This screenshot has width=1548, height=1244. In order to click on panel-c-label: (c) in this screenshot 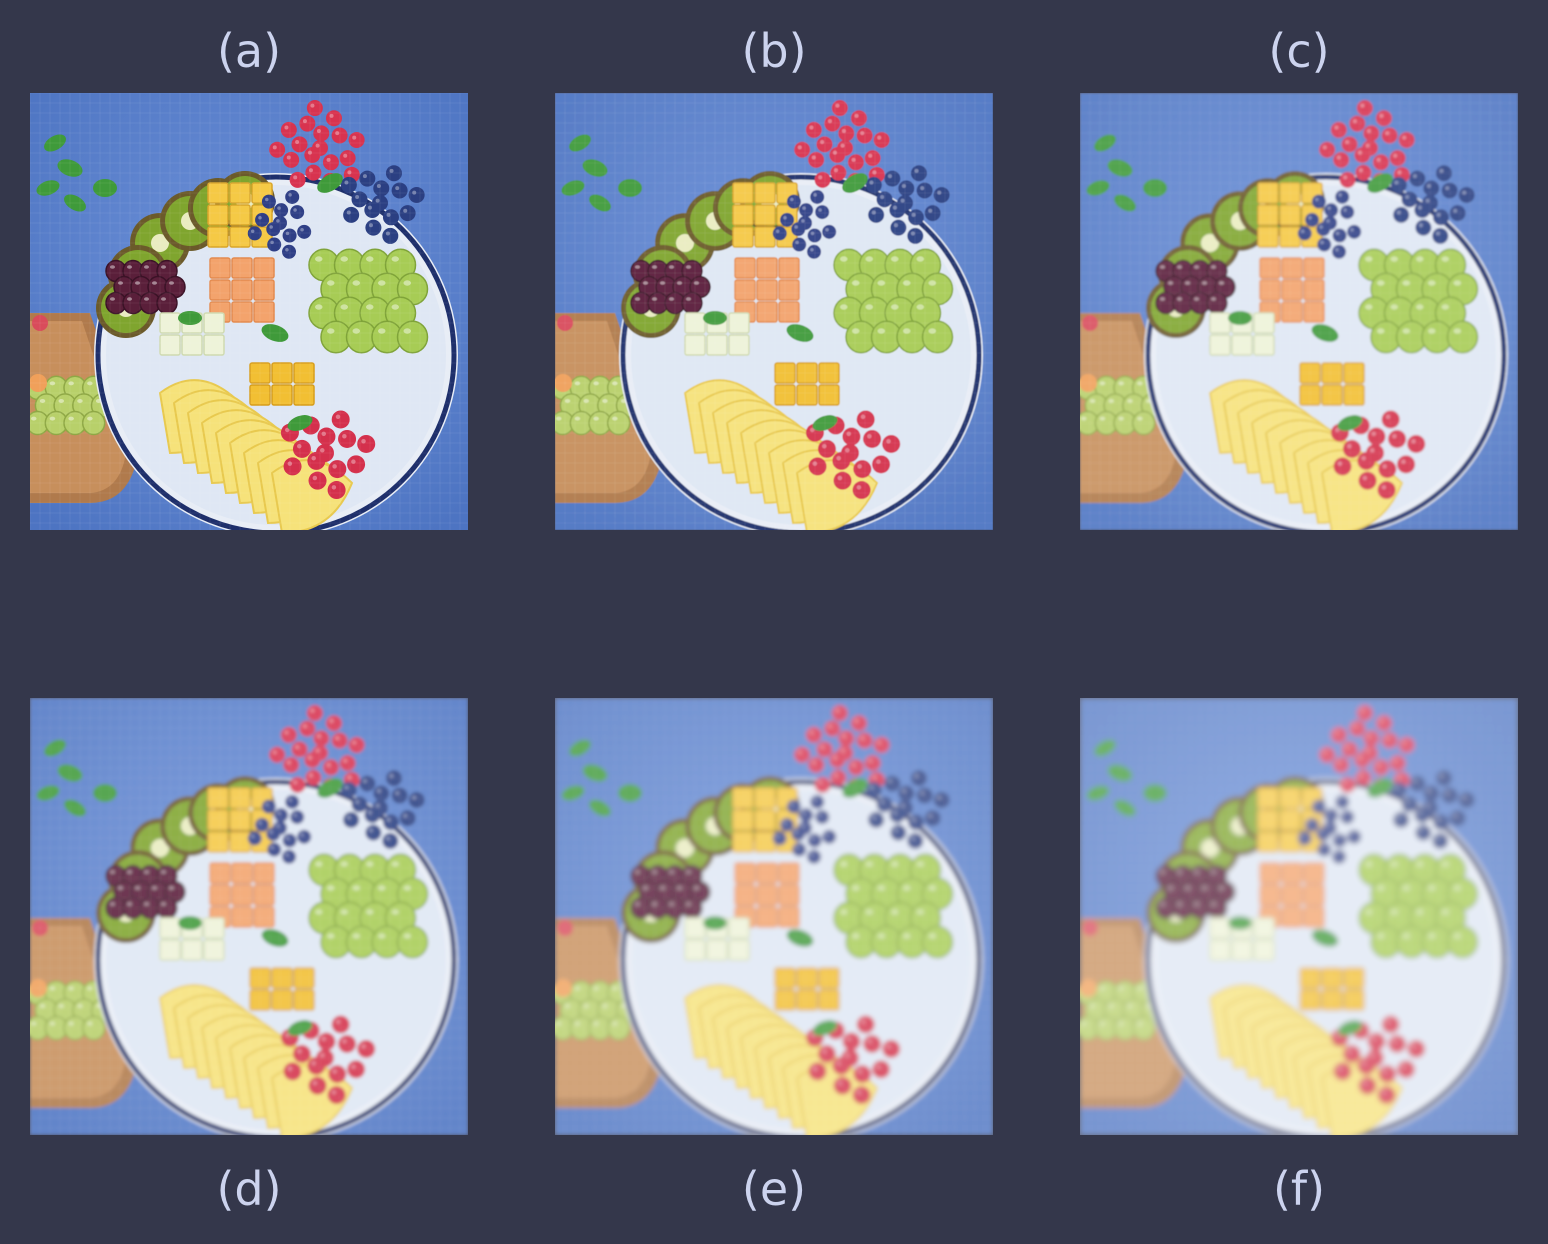, I will do `click(1299, 51)`.